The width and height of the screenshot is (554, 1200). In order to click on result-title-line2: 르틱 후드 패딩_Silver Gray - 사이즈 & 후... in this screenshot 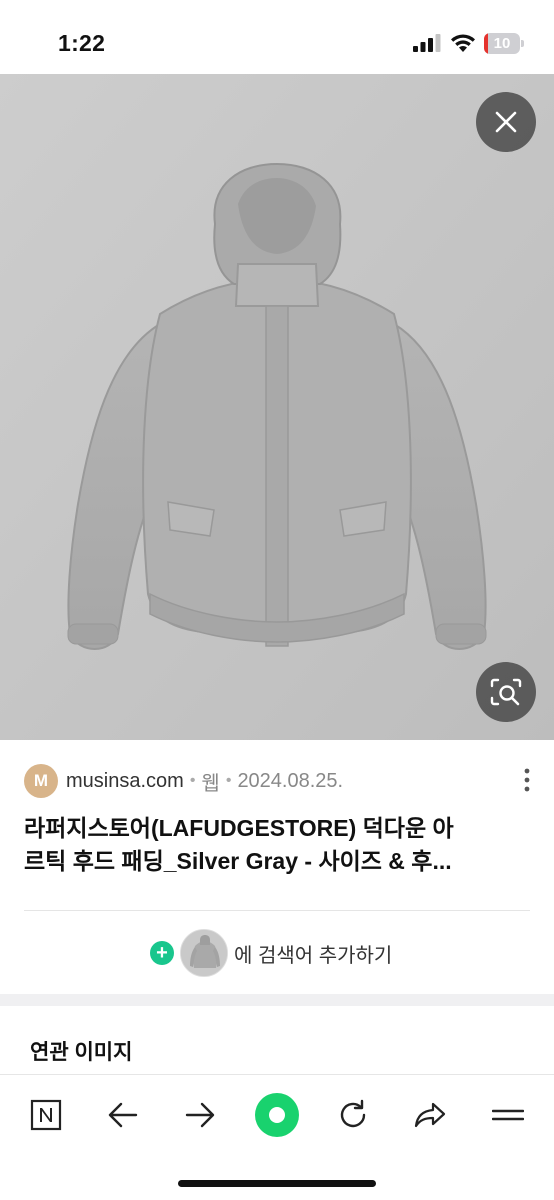, I will do `click(238, 861)`.